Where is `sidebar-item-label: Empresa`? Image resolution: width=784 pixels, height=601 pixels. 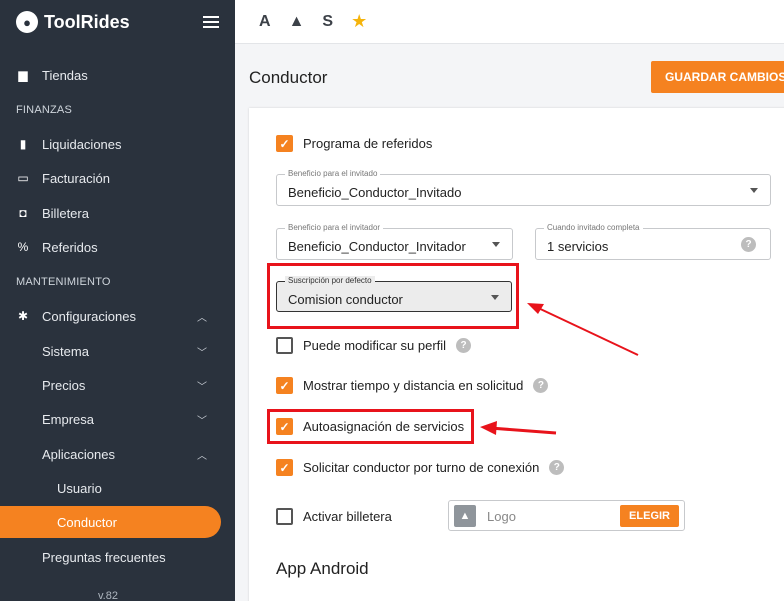 sidebar-item-label: Empresa is located at coordinates (68, 419).